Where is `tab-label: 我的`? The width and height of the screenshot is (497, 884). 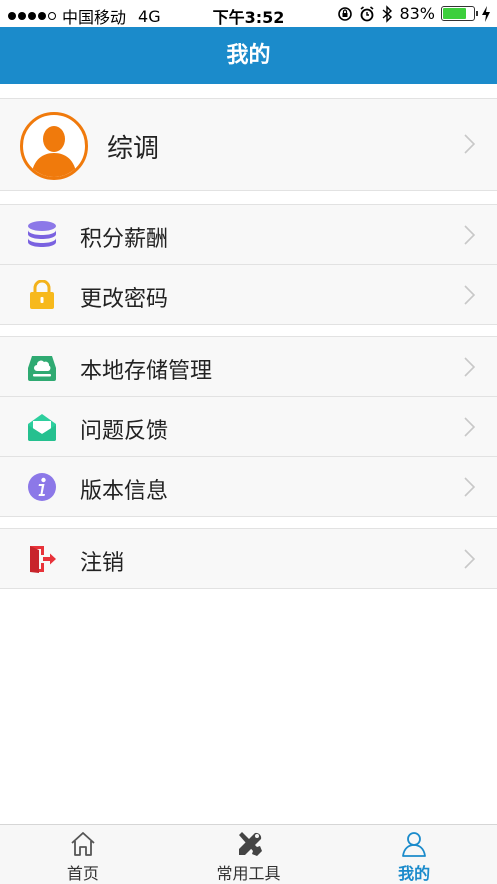
tab-label: 我的 is located at coordinates (414, 873).